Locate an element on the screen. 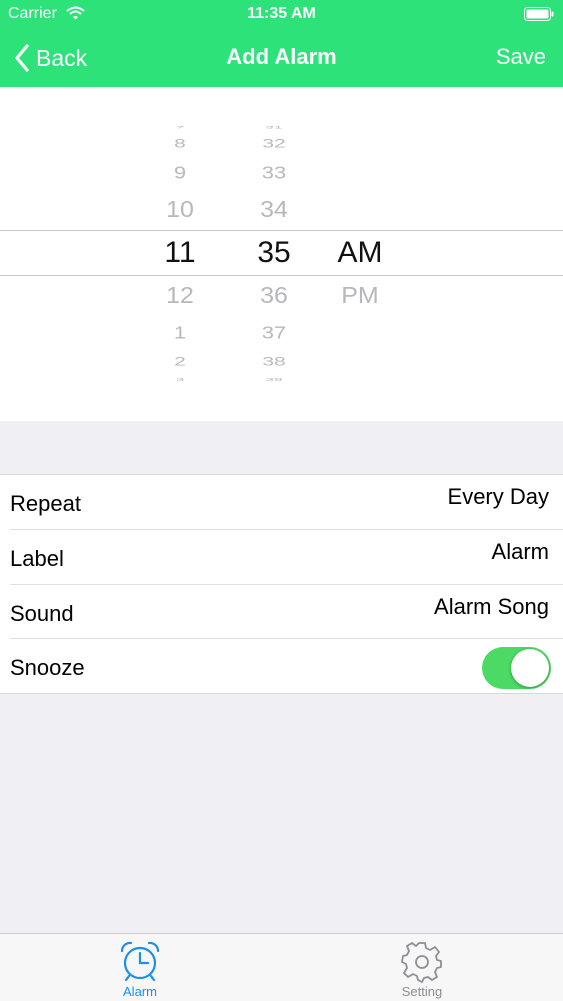 The image size is (563, 1001). snooze-toggle is located at coordinates (516, 668).